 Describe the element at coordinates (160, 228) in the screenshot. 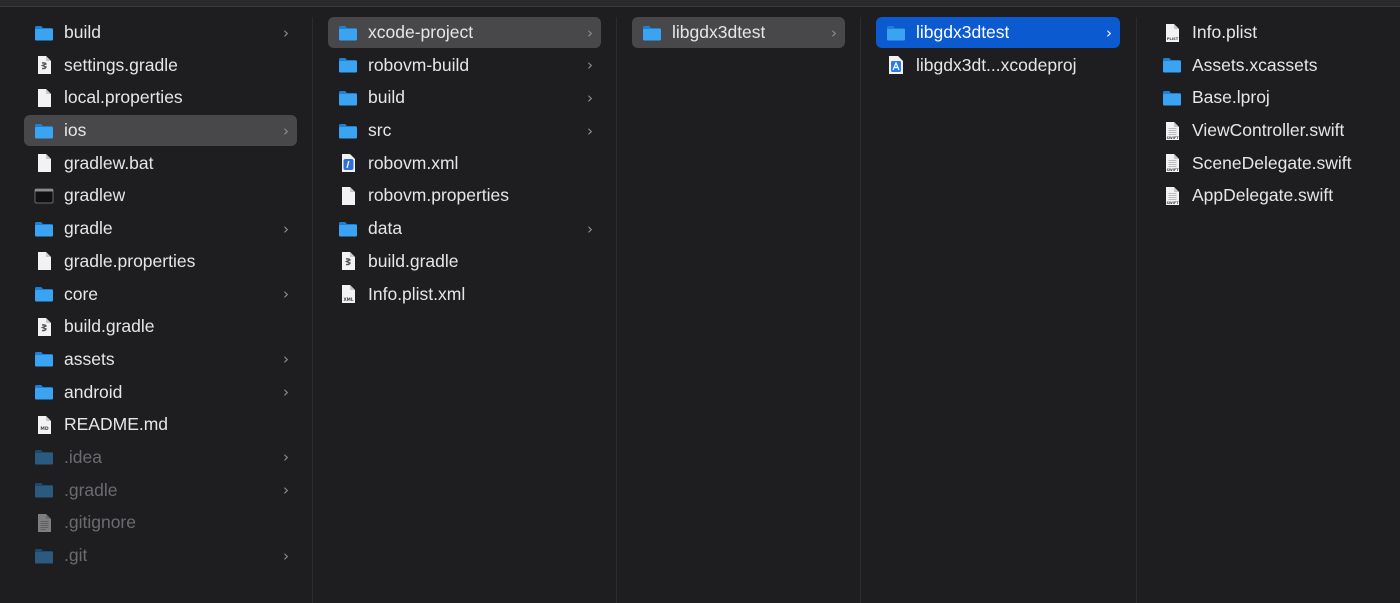

I see `folder-row-gradle: gradle ›` at that location.